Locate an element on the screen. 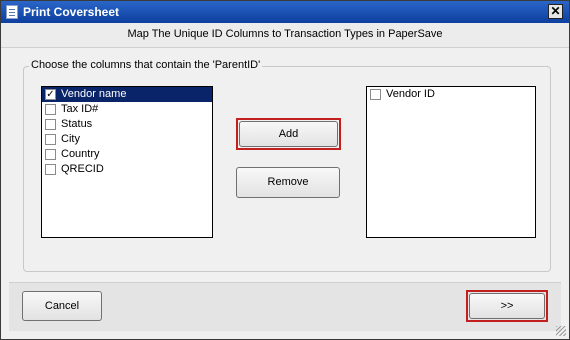 The width and height of the screenshot is (570, 340). list-item-label: Vendor ID is located at coordinates (410, 94).